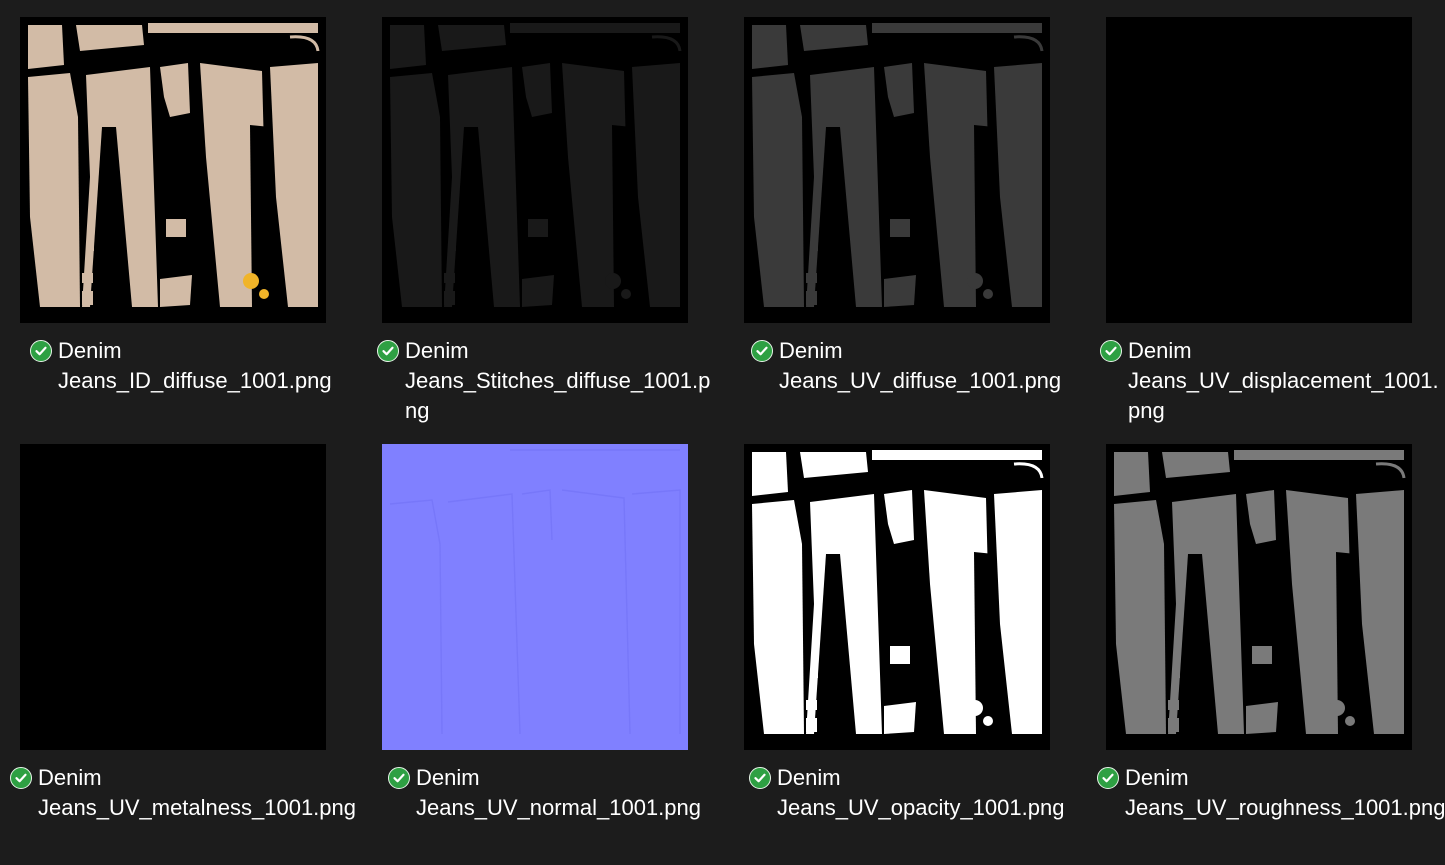 The image size is (1445, 865). Describe the element at coordinates (417, 410) in the screenshot. I see `file-name-line-3: ng` at that location.